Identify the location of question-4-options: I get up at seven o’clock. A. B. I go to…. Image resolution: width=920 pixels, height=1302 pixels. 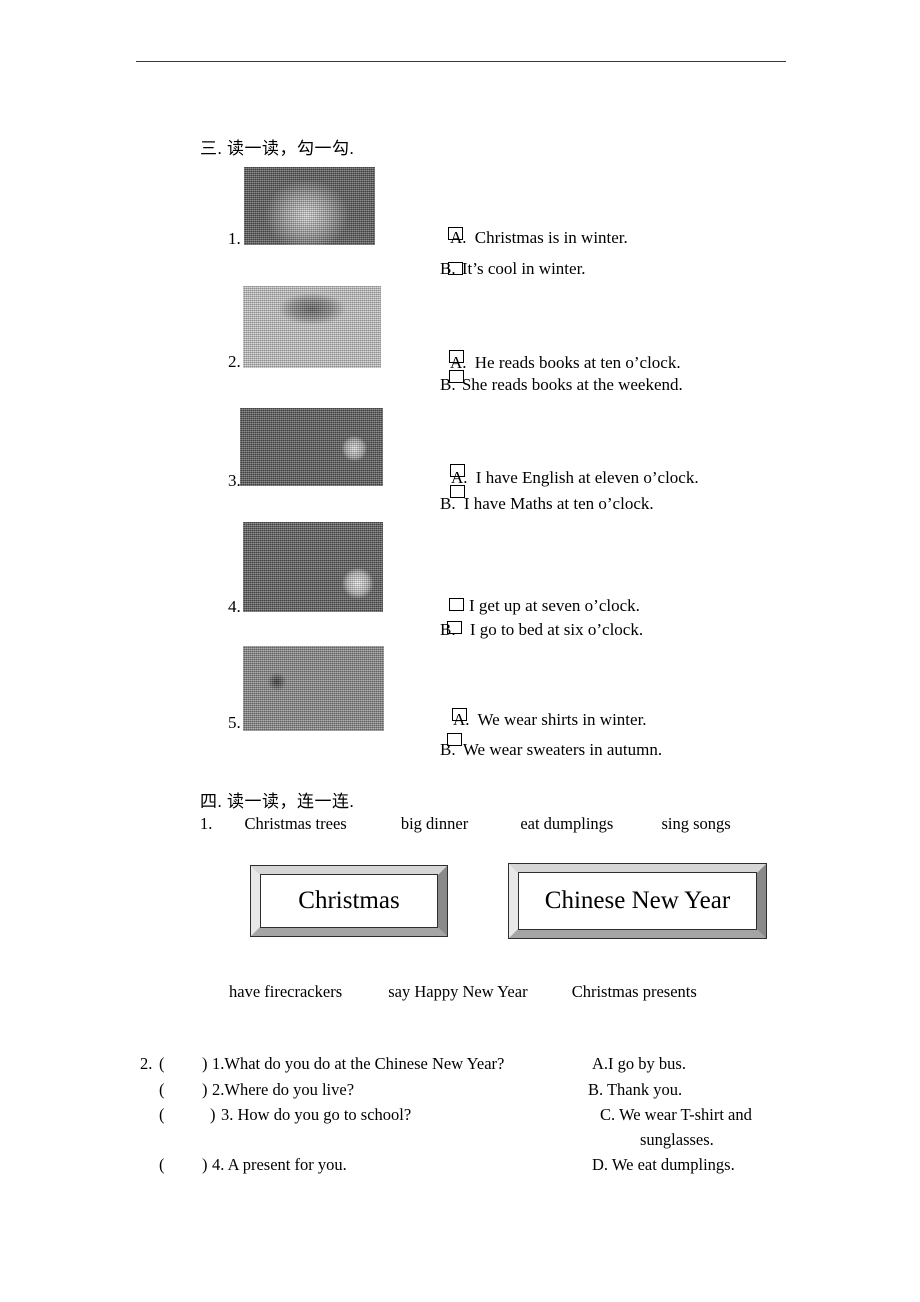
(541, 618).